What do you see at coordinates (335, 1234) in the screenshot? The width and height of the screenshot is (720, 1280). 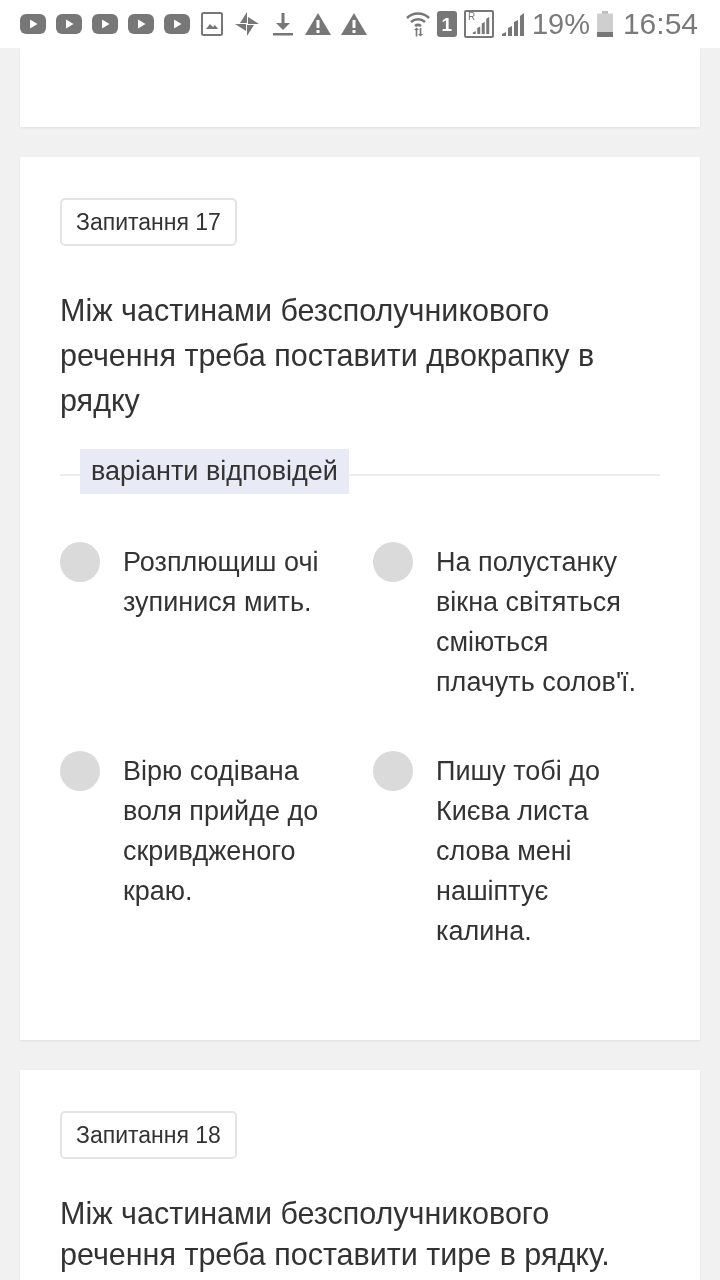 I see `question-text: Між частинами безсполучникового речення треба поставити тире в рядку.` at bounding box center [335, 1234].